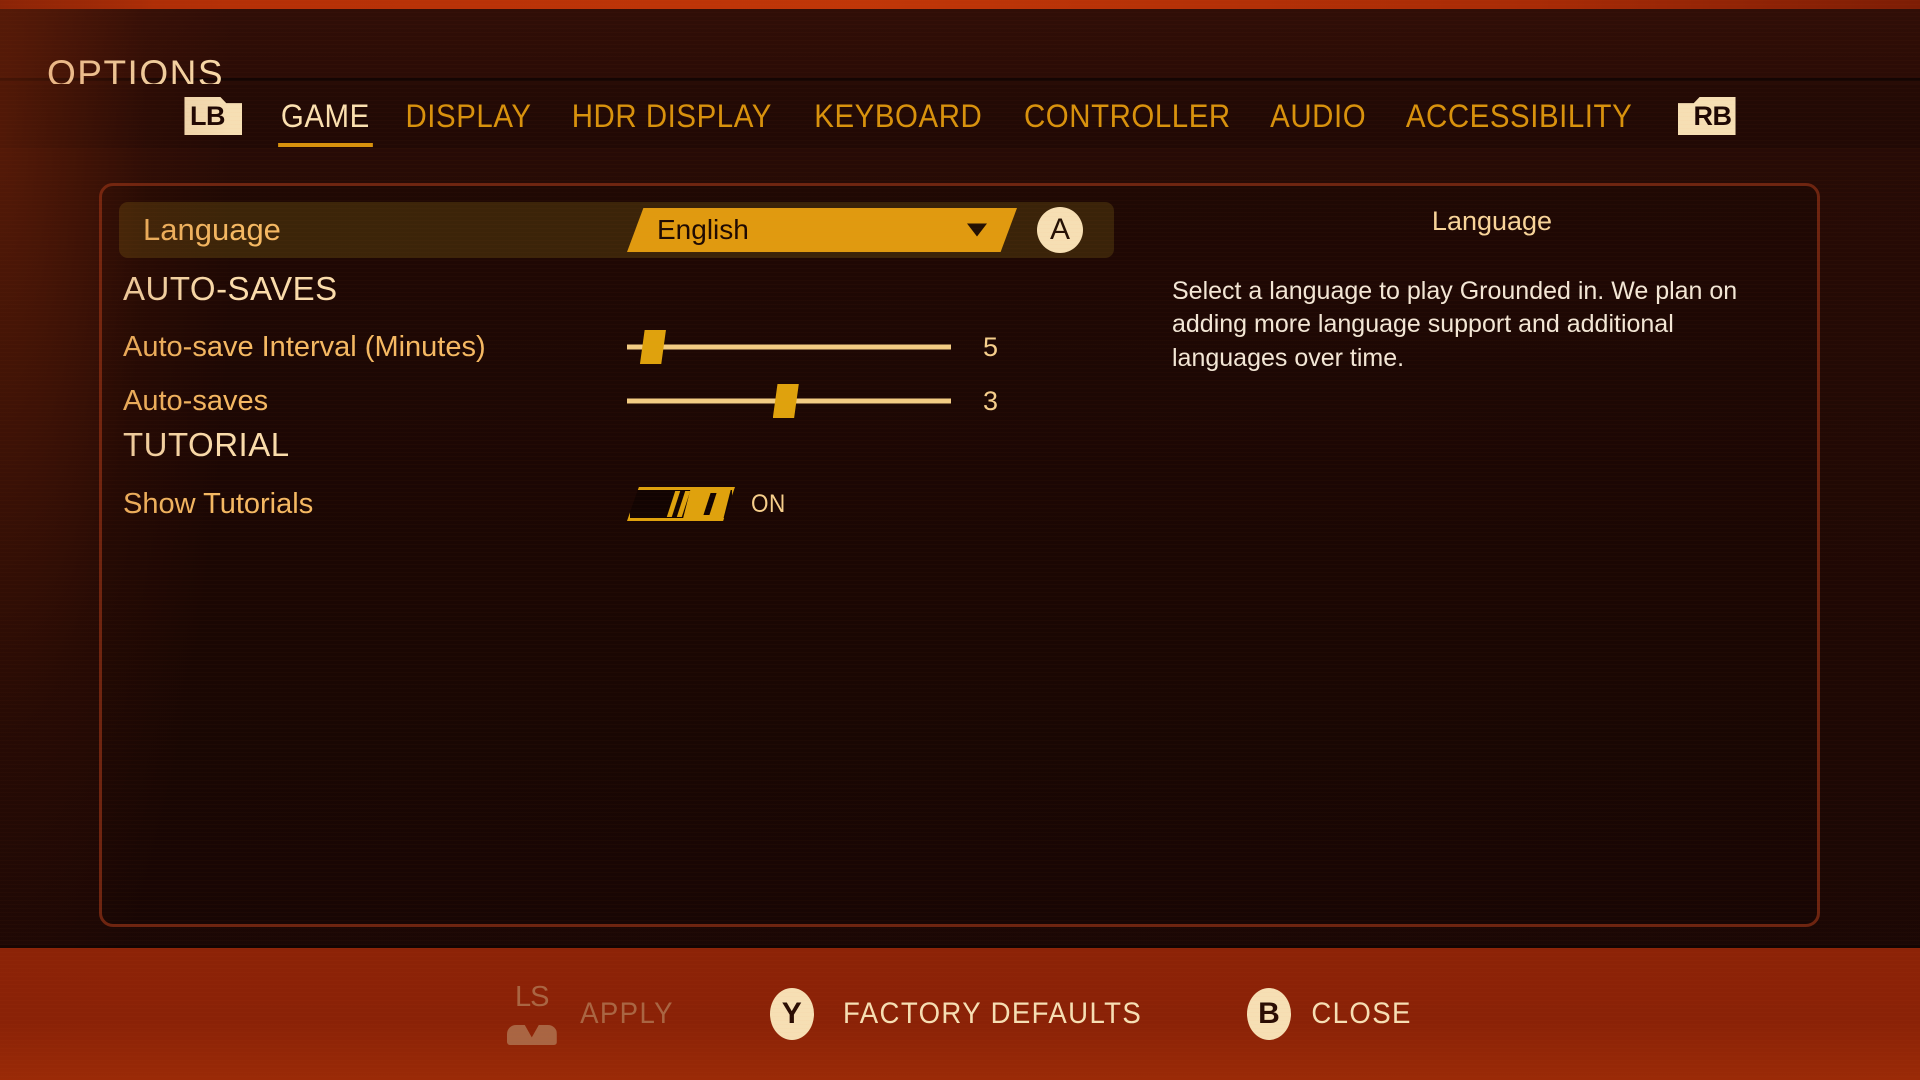 The image size is (1920, 1080). Describe the element at coordinates (230, 288) in the screenshot. I see `section-heading-autosaves: AUTO-SAVES` at that location.